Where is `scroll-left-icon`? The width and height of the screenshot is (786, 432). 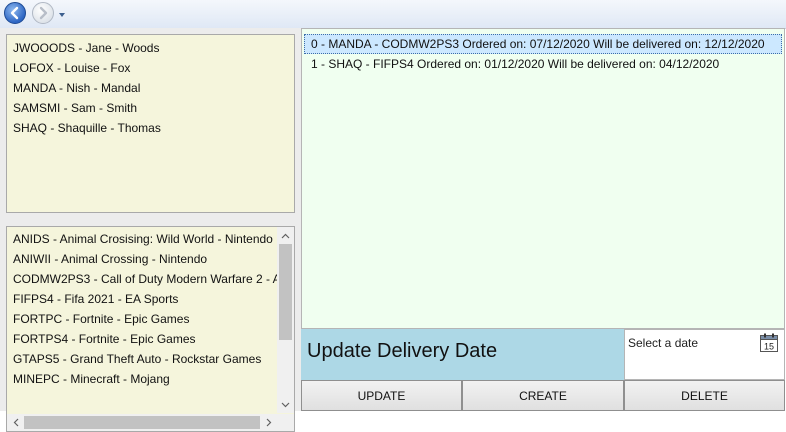
scroll-left-icon is located at coordinates (15, 422).